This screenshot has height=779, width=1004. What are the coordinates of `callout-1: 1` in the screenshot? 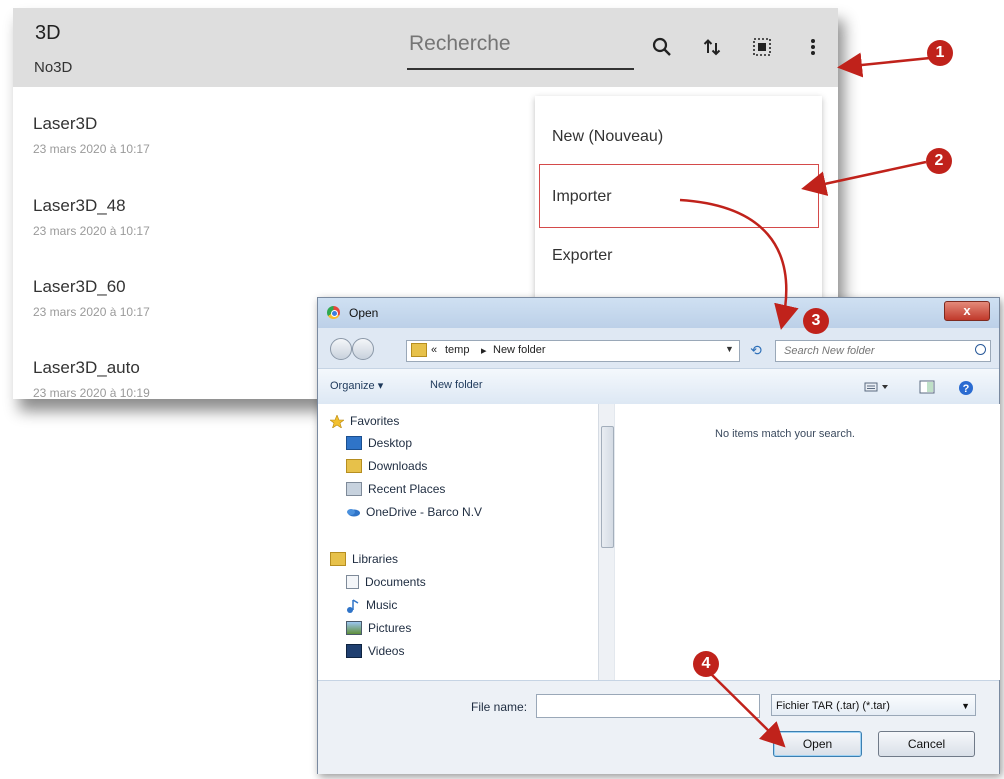 It's located at (940, 53).